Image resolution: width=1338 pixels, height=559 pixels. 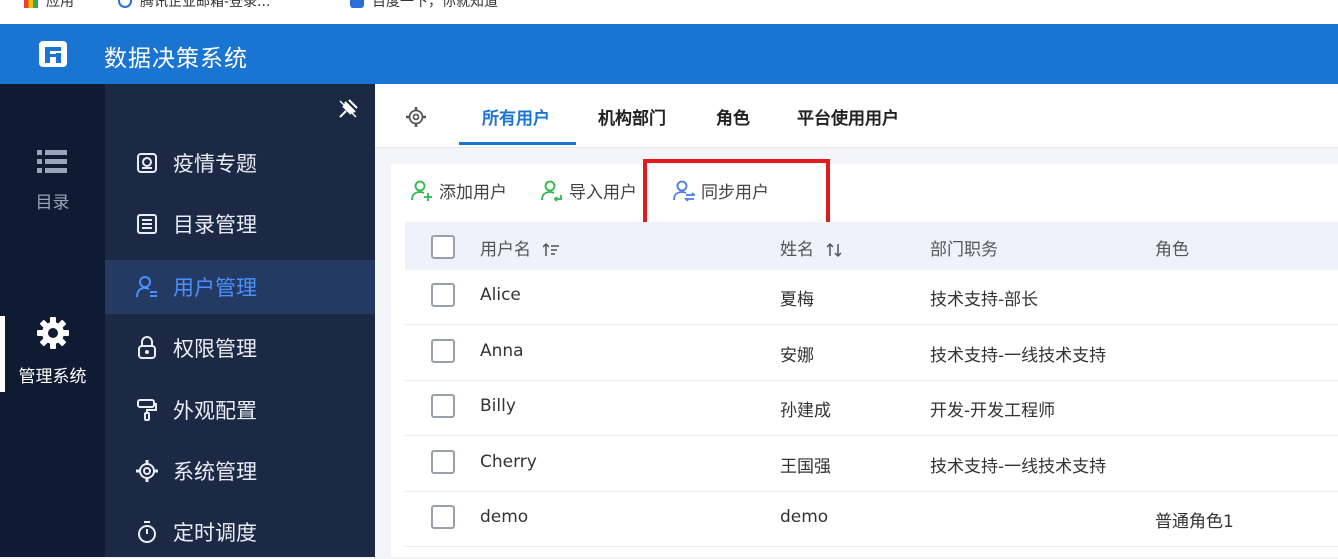 I want to click on app-title: 数据决策系统, so click(x=176, y=59).